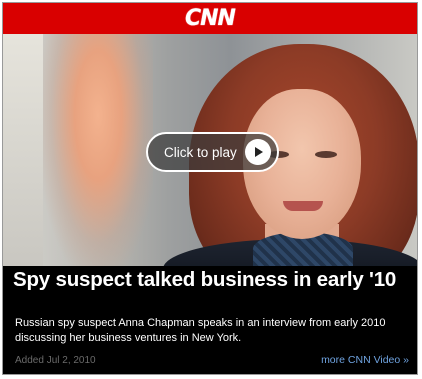 Image resolution: width=422 pixels, height=379 pixels. I want to click on thumbnail-mouth, so click(303, 206).